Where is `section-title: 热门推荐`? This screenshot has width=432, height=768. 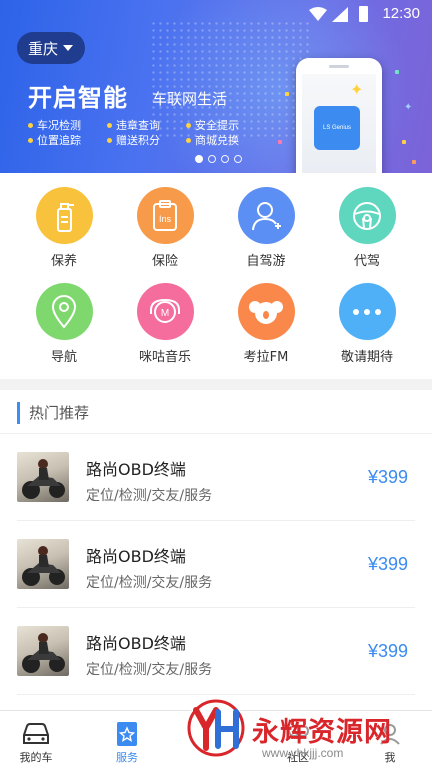 section-title: 热门推荐 is located at coordinates (53, 413).